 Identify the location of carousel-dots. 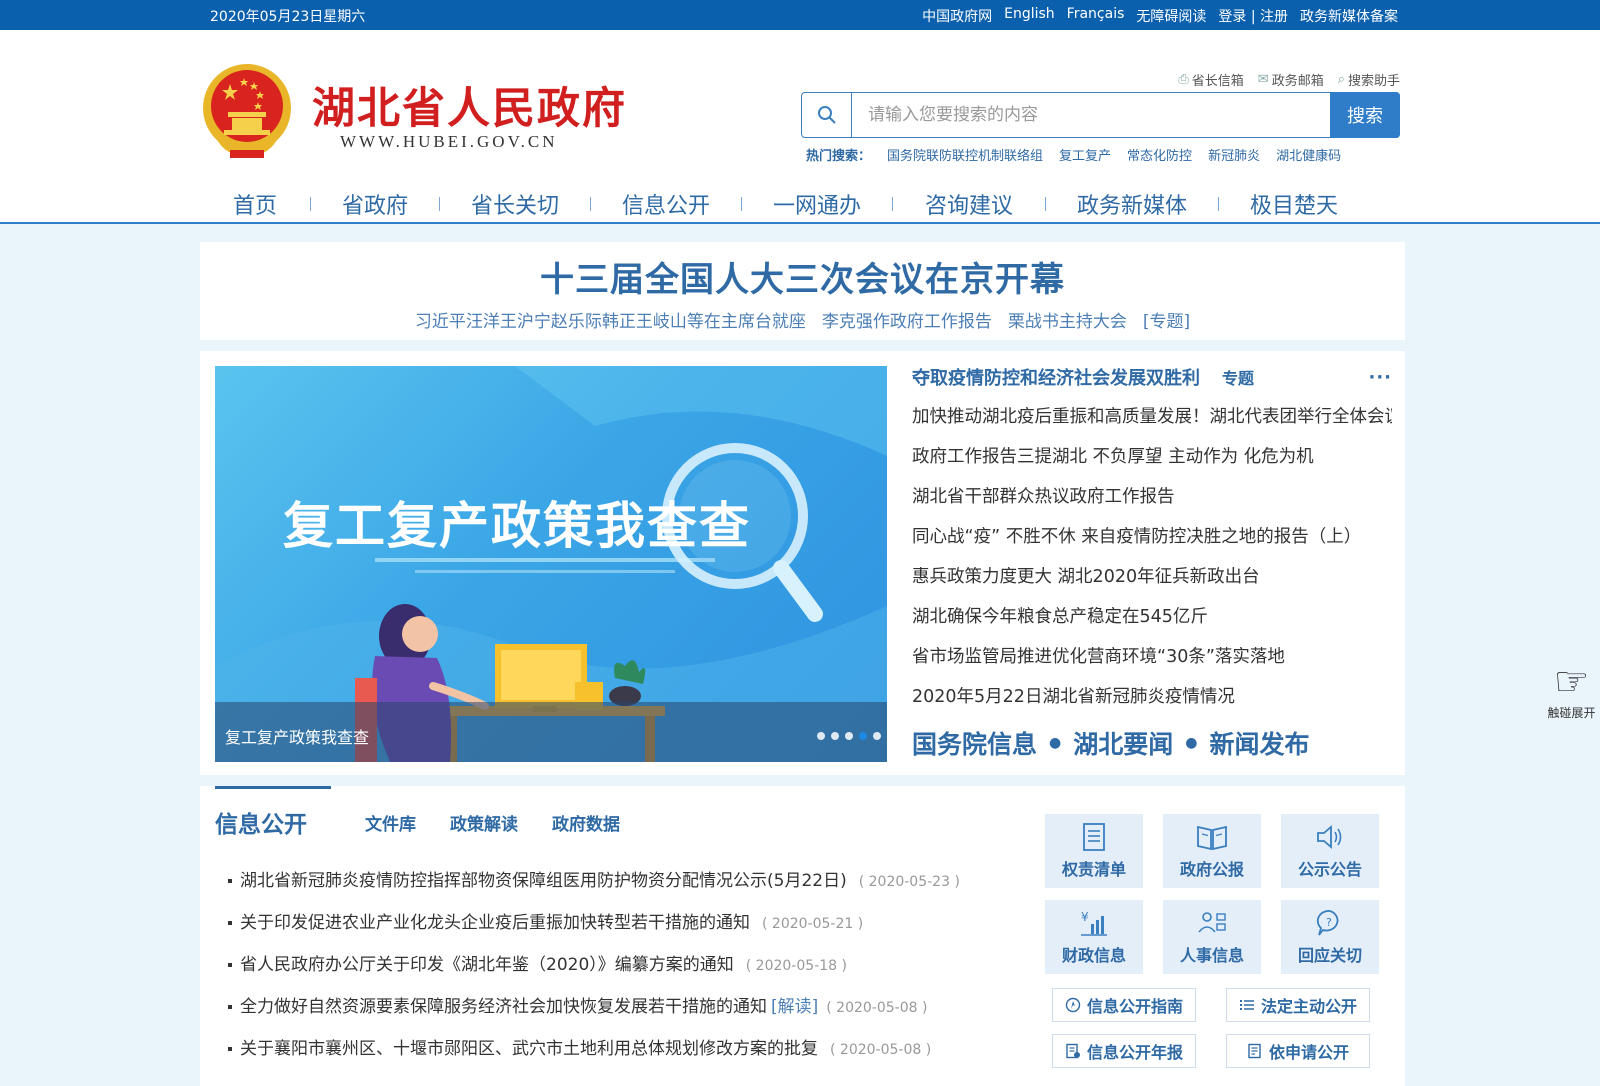
(849, 736).